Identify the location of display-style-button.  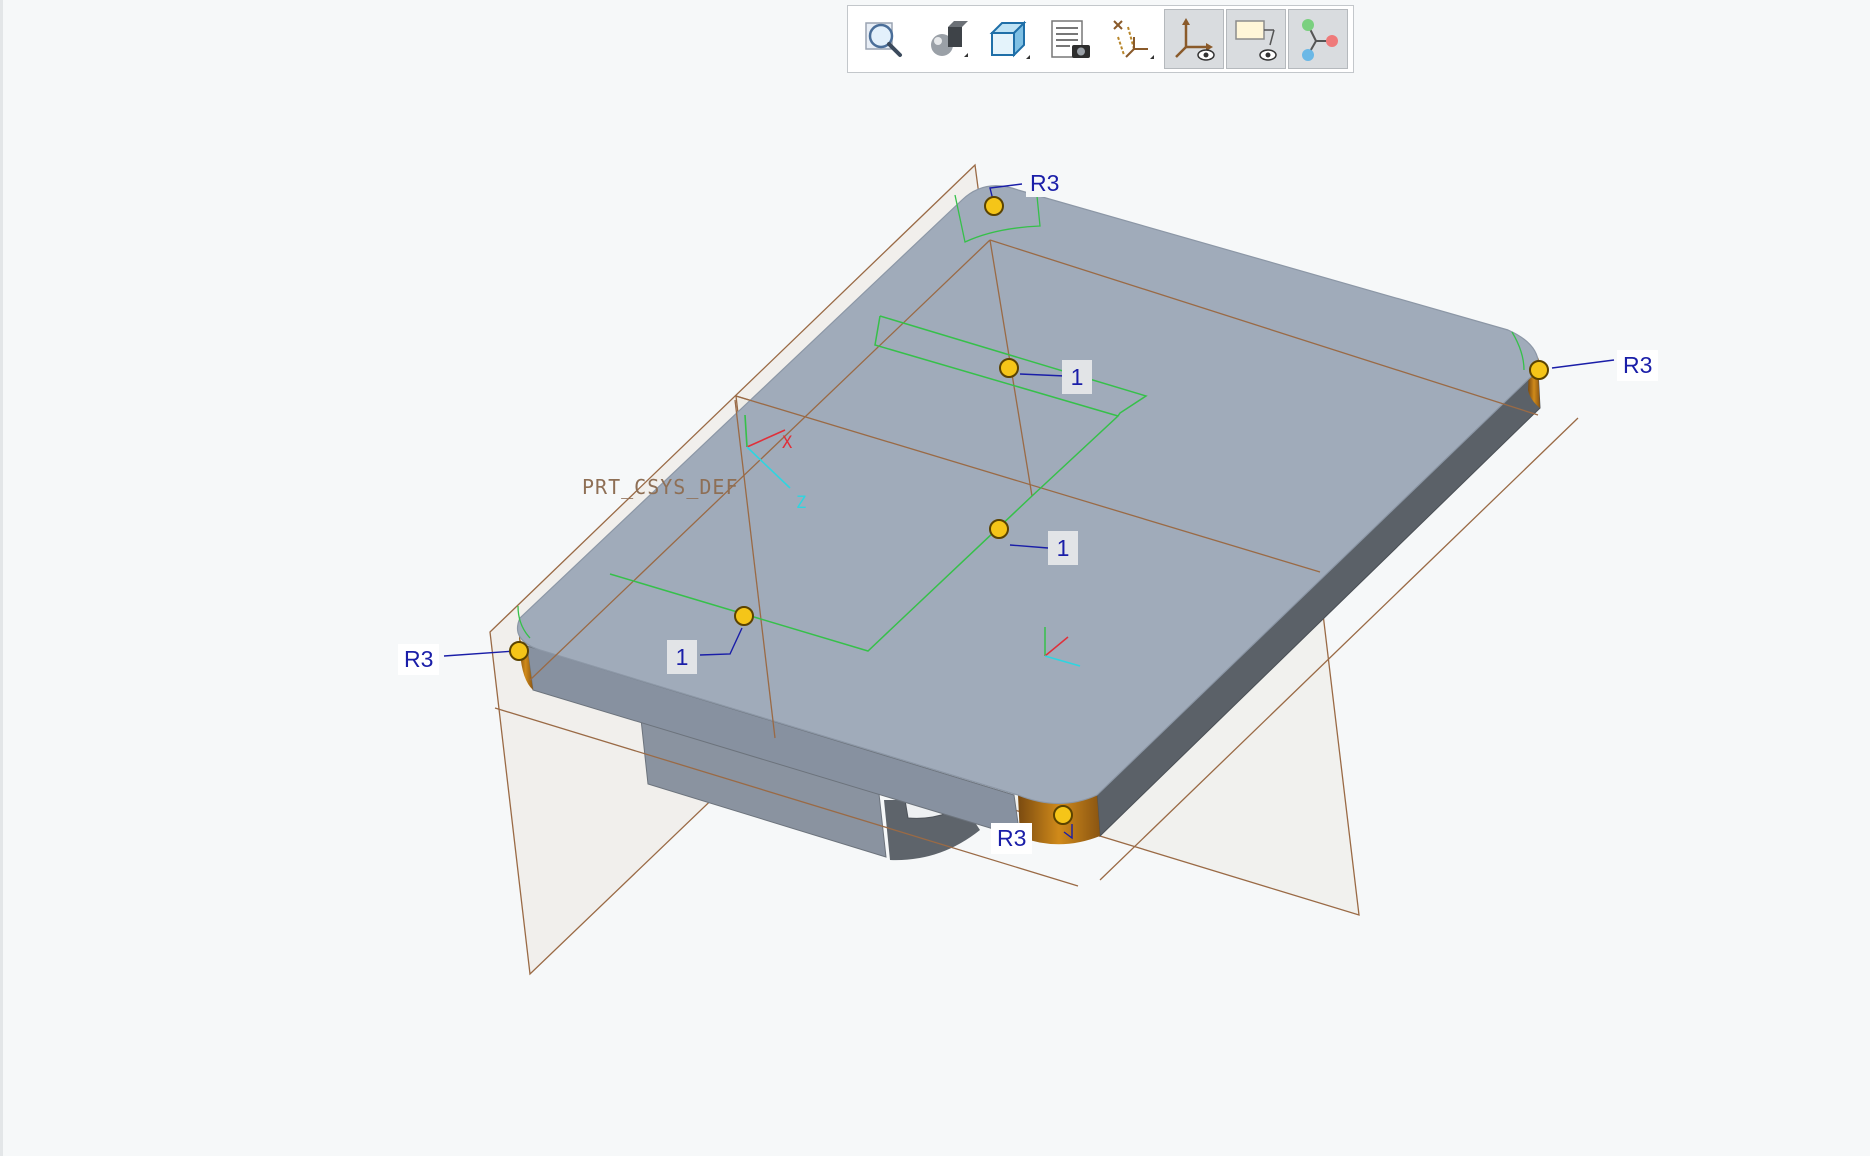
(946, 39).